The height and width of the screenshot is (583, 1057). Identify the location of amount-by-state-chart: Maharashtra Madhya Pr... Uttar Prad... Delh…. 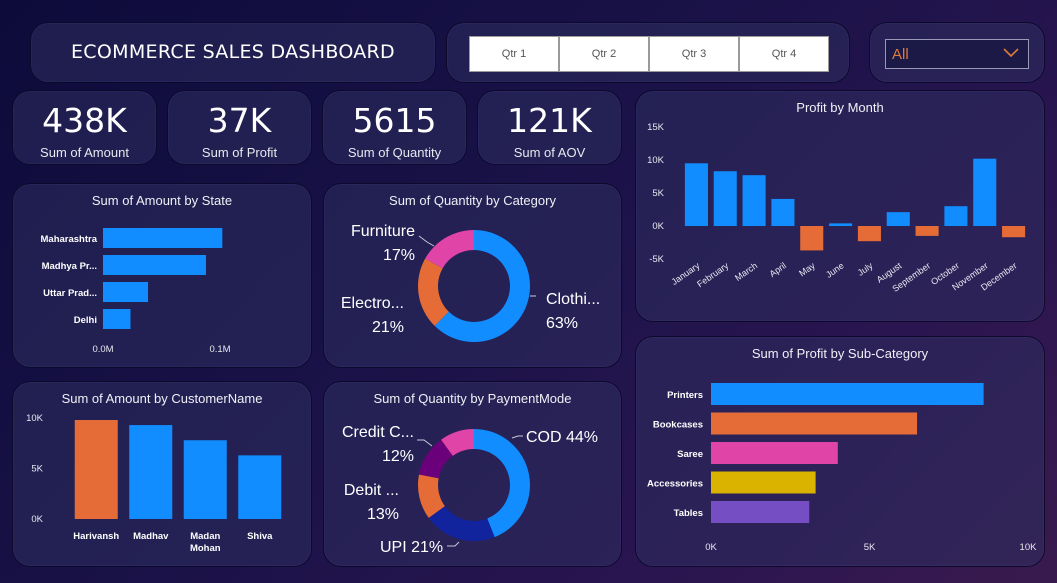
(136, 291).